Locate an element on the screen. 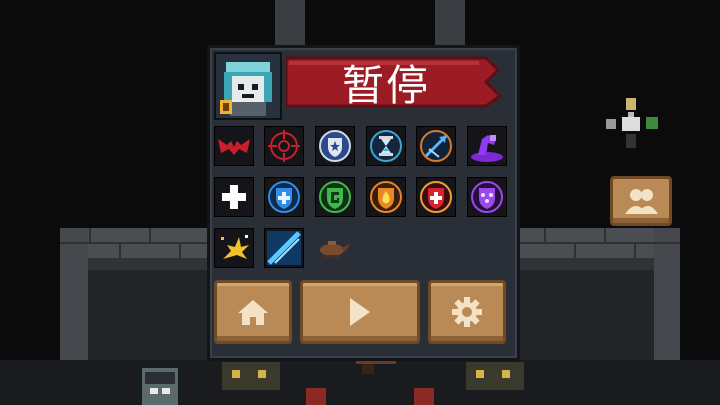 Image resolution: width=720 pixels, height=405 pixels. shield-star-buff is located at coordinates (335, 146).